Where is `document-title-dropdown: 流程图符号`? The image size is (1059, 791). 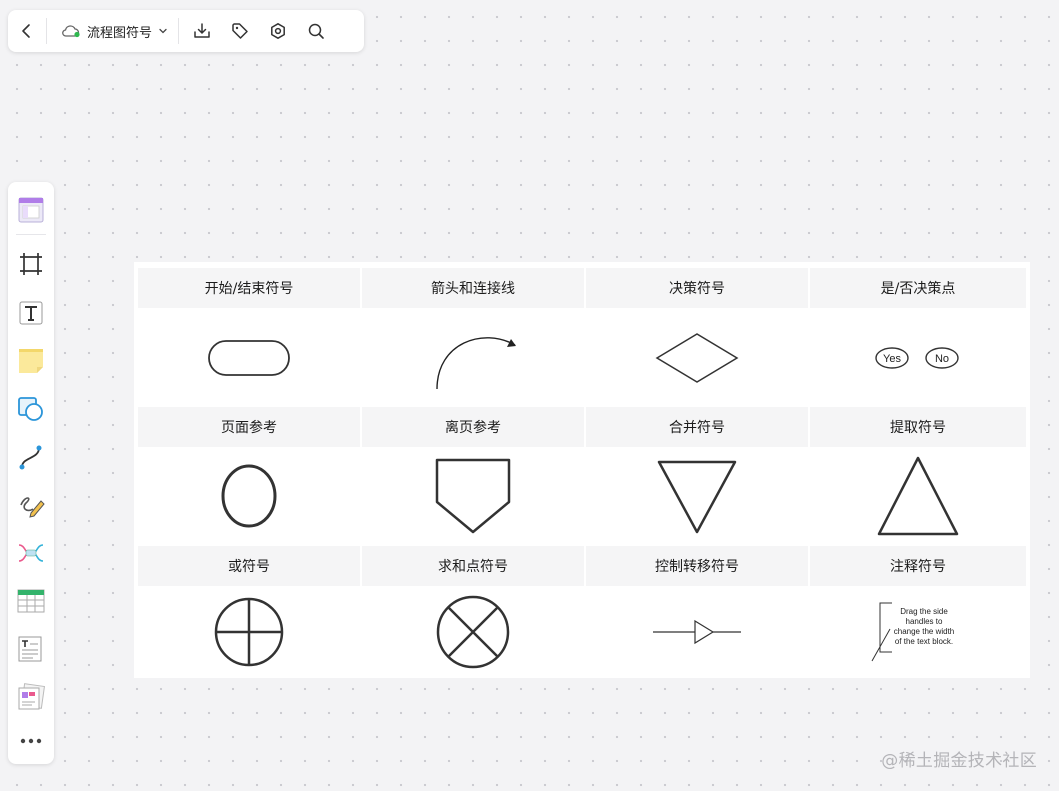
document-title-dropdown: 流程图符号 is located at coordinates (112, 31).